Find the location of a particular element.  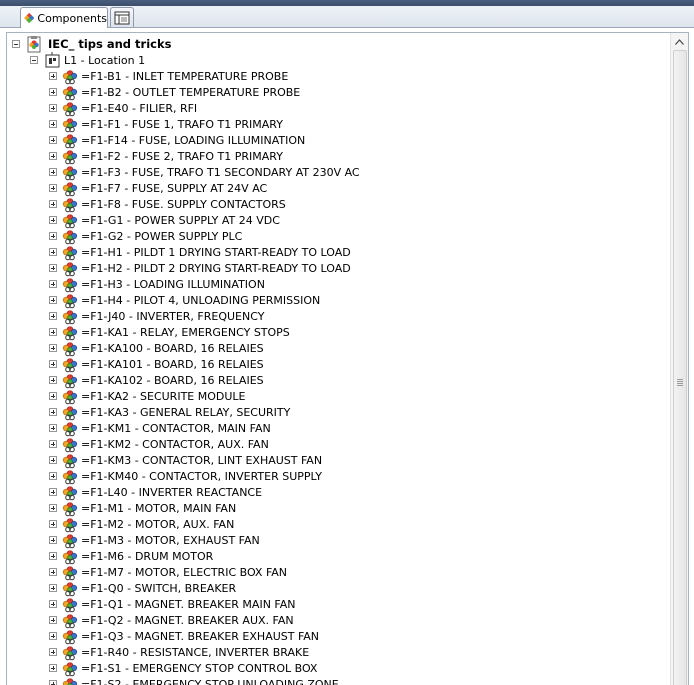

document-layout-icon is located at coordinates (122, 18).